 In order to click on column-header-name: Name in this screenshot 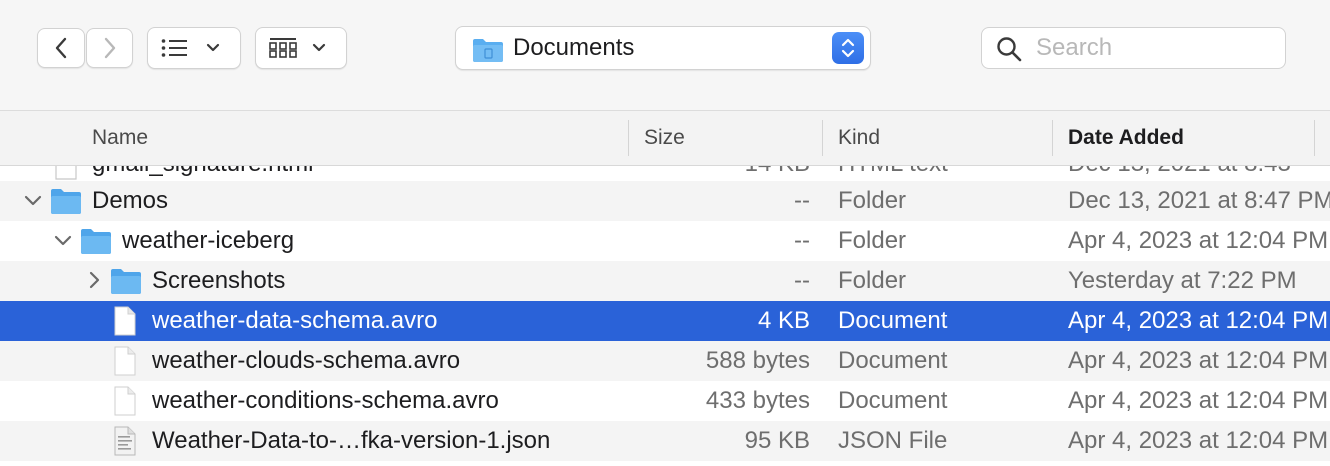, I will do `click(120, 138)`.